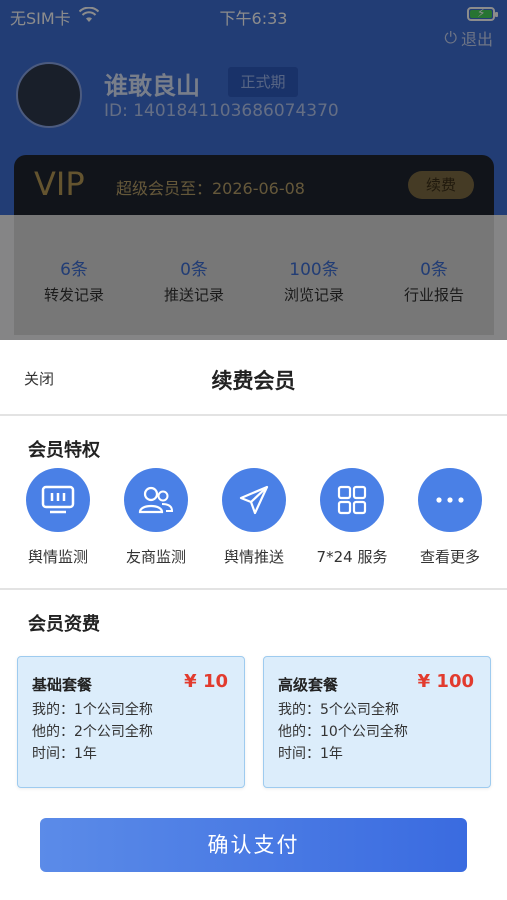  What do you see at coordinates (253, 557) in the screenshot?
I see `privilege-label: 舆情推送` at bounding box center [253, 557].